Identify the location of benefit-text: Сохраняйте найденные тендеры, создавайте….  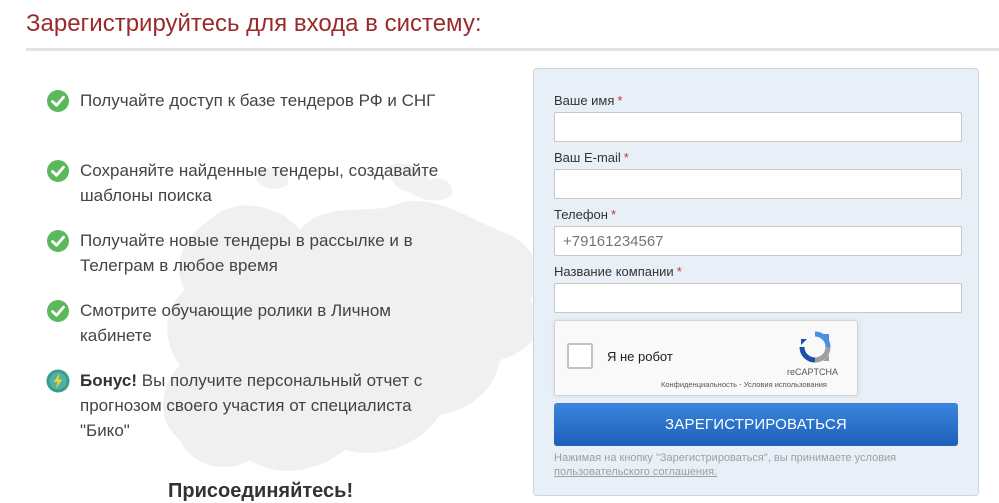
(259, 183).